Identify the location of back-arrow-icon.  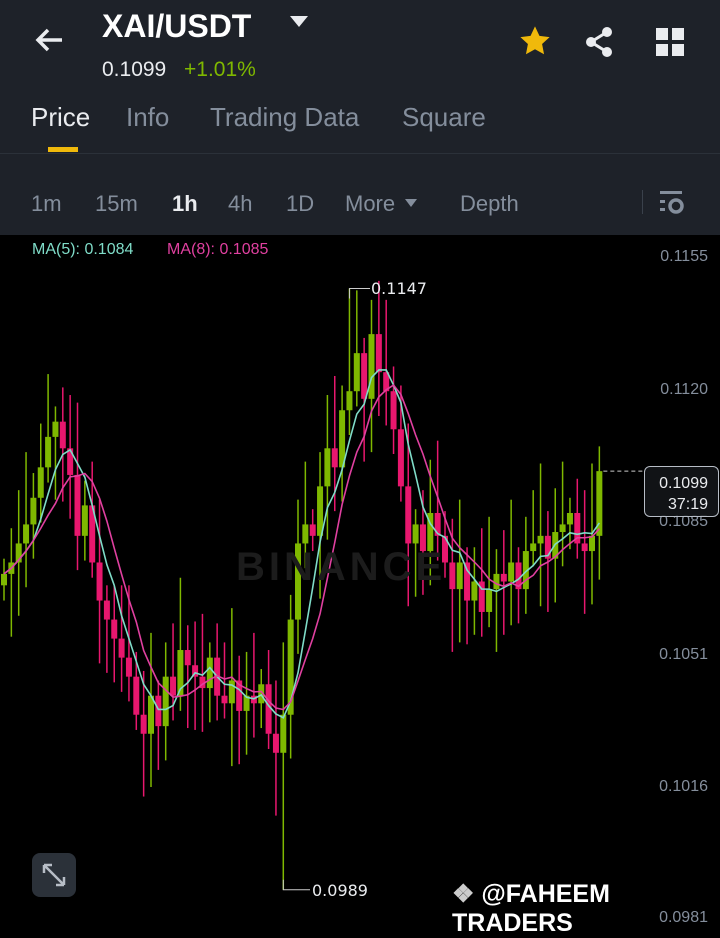
(50, 40).